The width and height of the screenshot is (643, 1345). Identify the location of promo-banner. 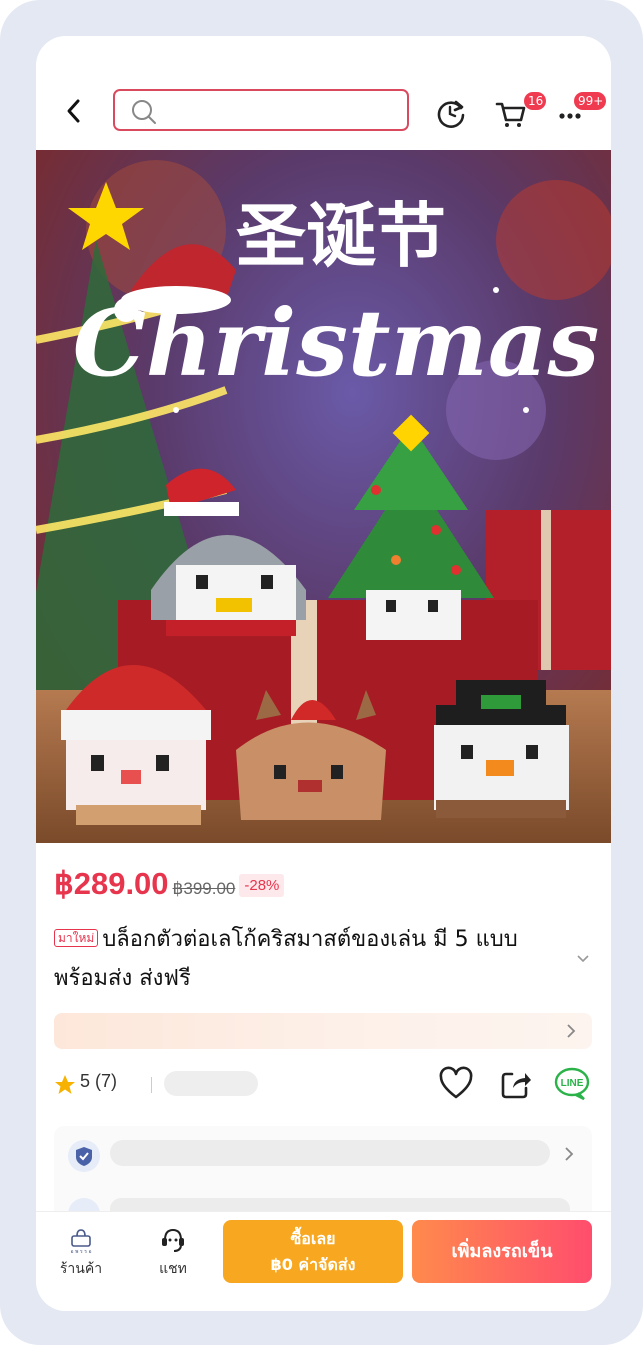
(323, 1031).